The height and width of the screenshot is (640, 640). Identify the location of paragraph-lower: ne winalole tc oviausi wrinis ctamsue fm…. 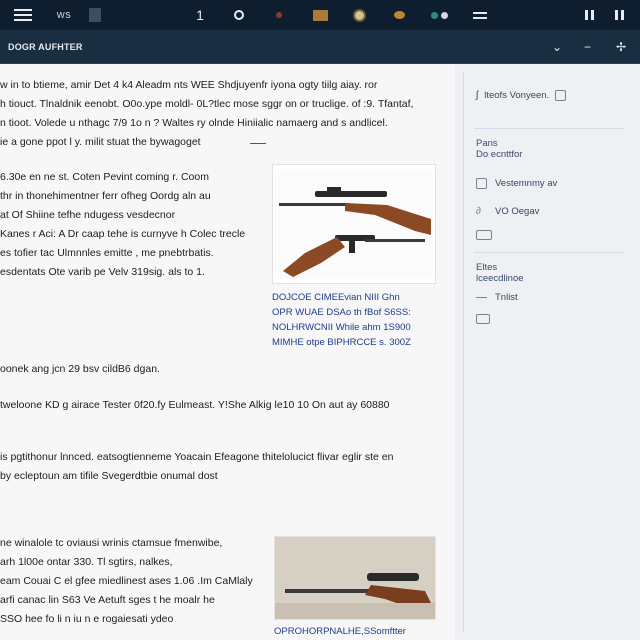
(131, 581).